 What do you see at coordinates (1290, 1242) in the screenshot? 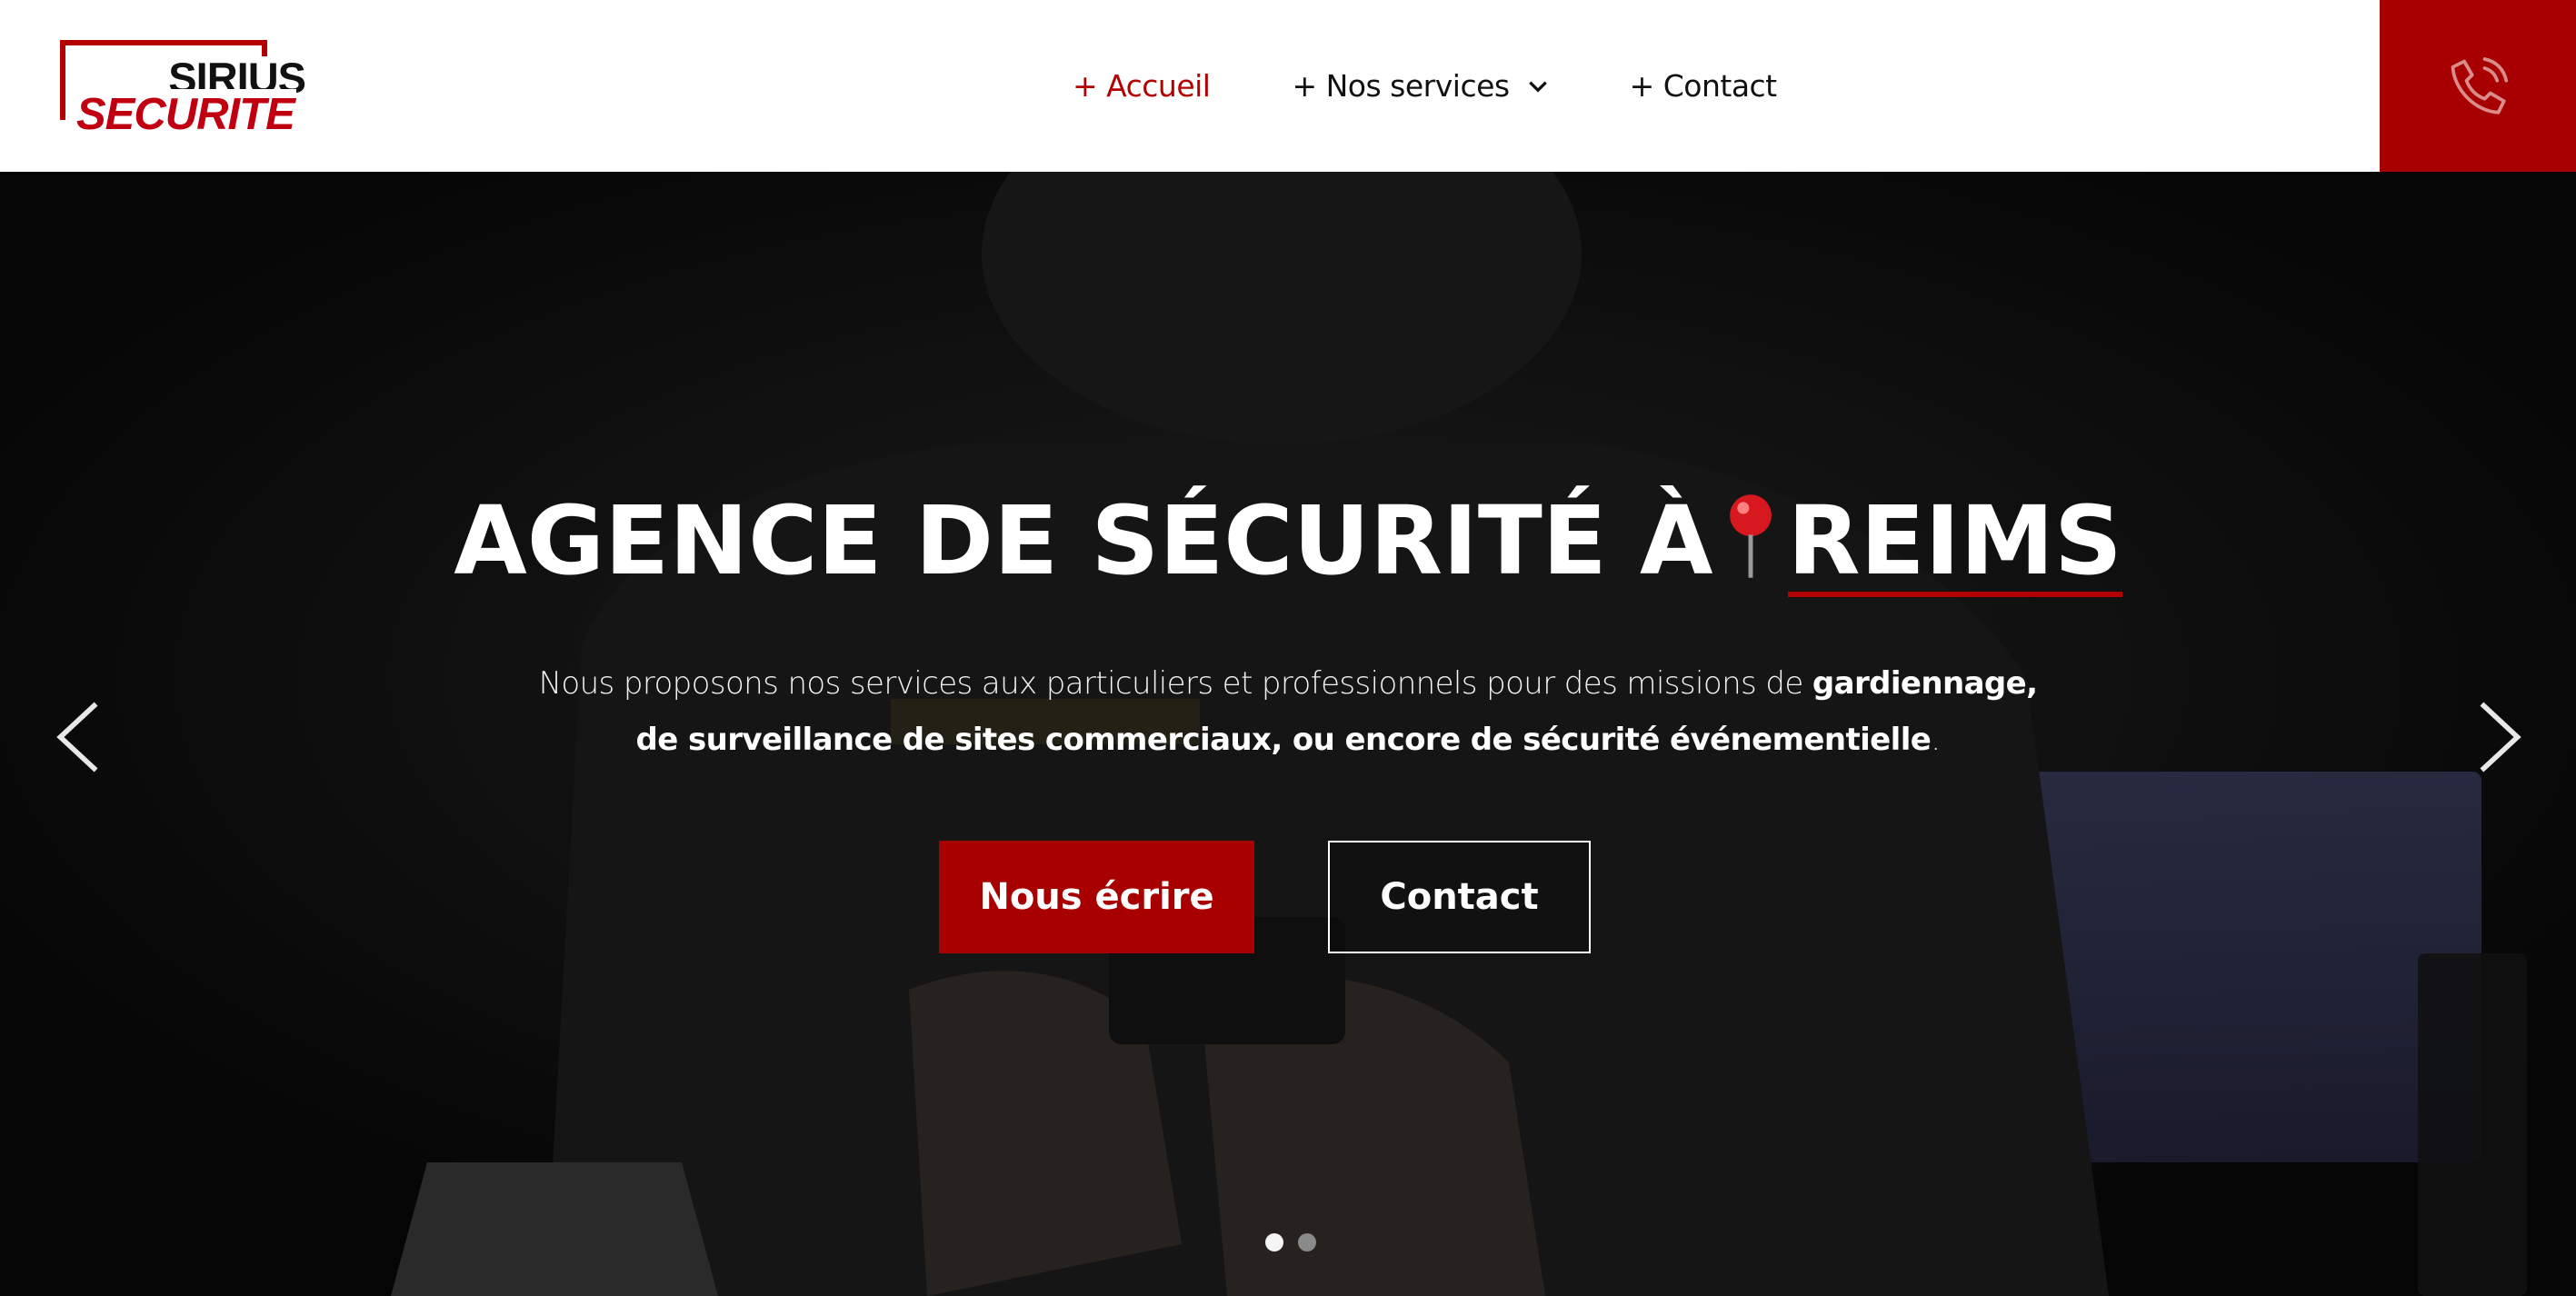
I see `slider-pagination` at bounding box center [1290, 1242].